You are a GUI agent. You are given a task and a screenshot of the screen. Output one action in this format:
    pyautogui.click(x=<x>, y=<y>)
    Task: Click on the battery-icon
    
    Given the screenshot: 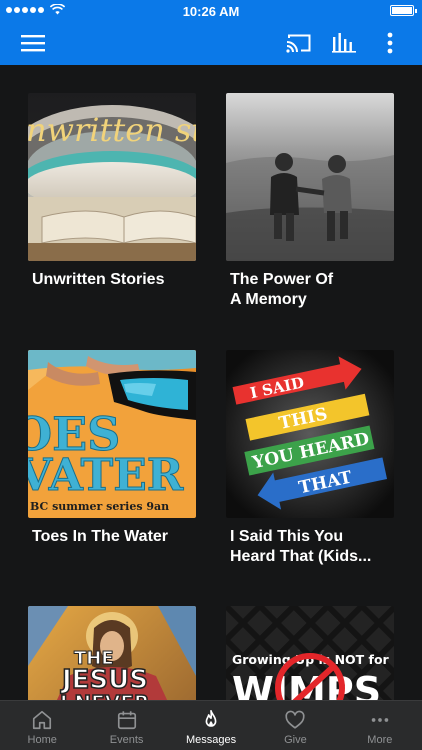 What is the action you would take?
    pyautogui.click(x=403, y=10)
    